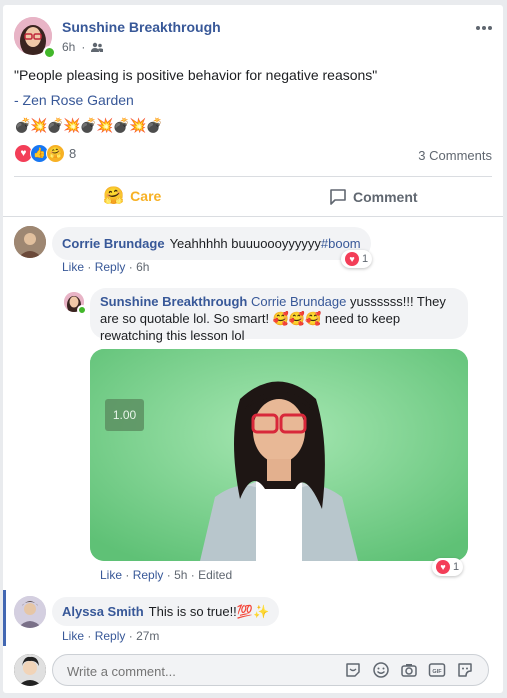  I want to click on new-comment-indicator, so click(4, 618).